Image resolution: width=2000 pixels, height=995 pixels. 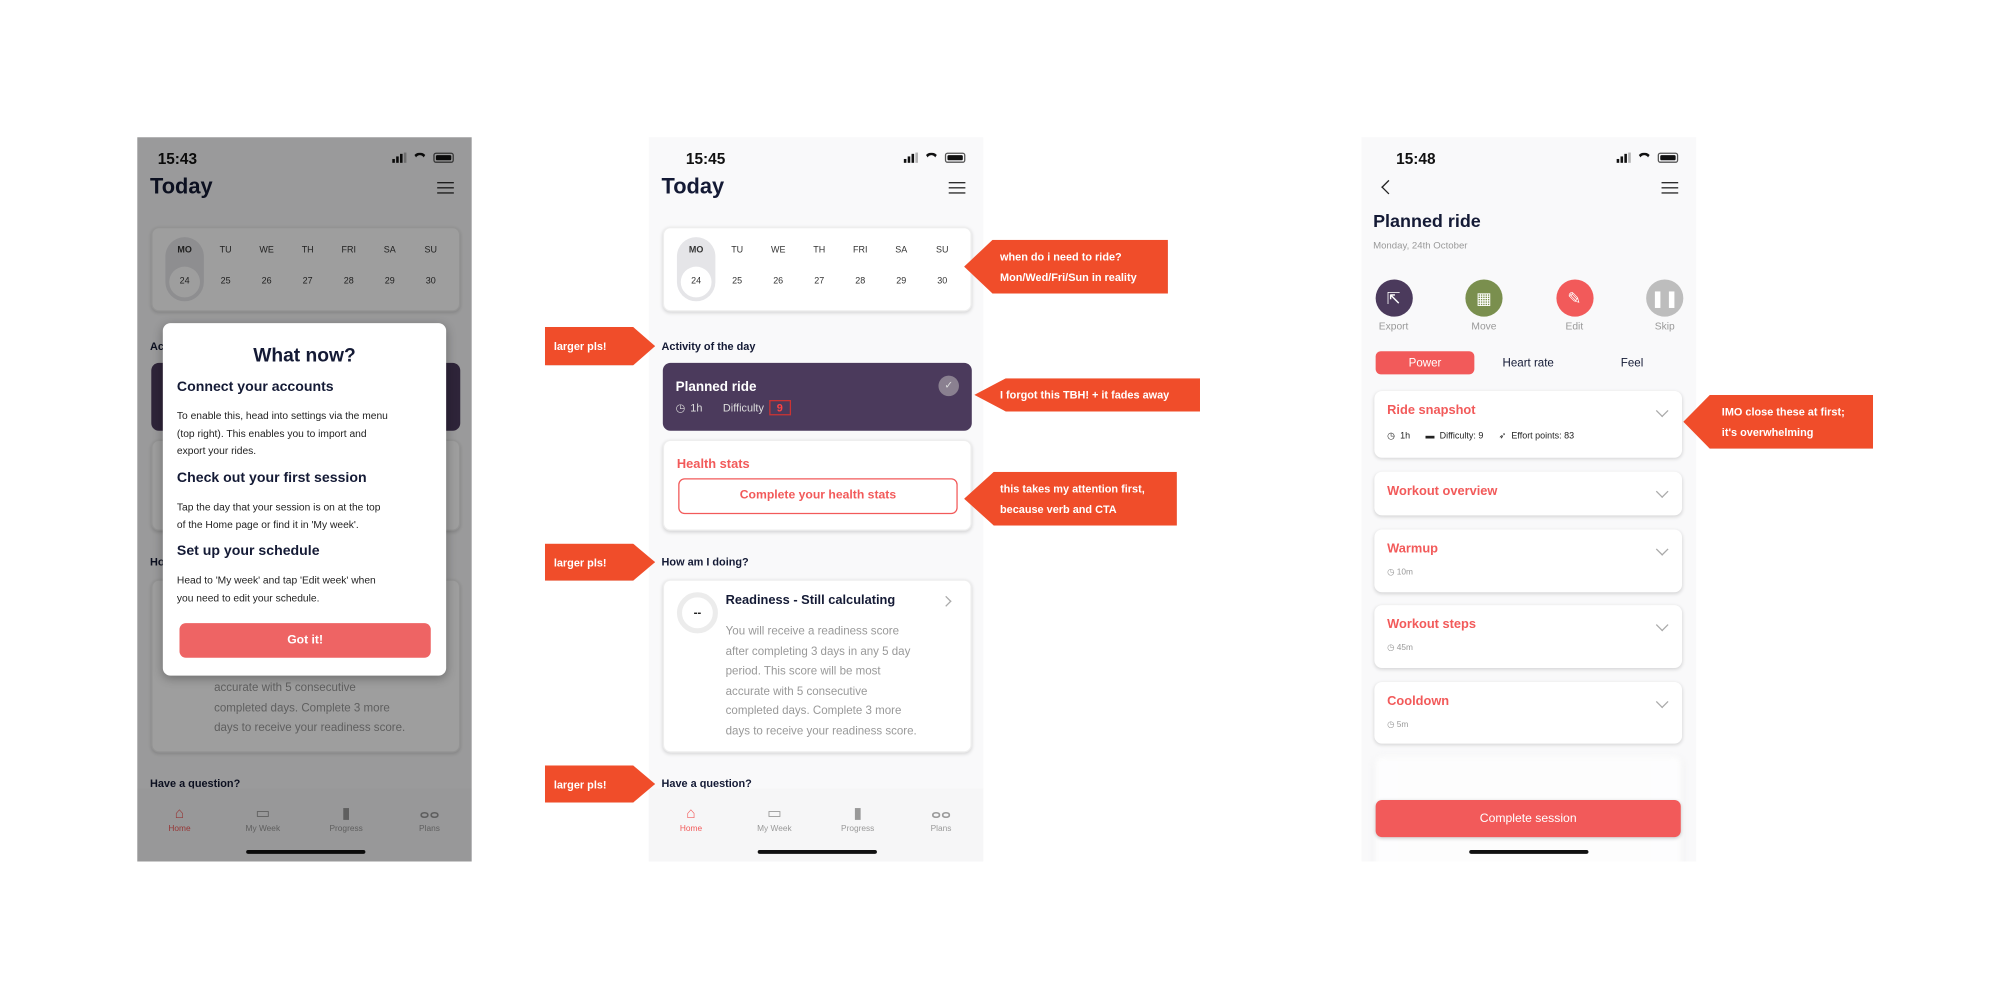 I want to click on how-am-i-doing-heading: How am I doing?, so click(x=705, y=561).